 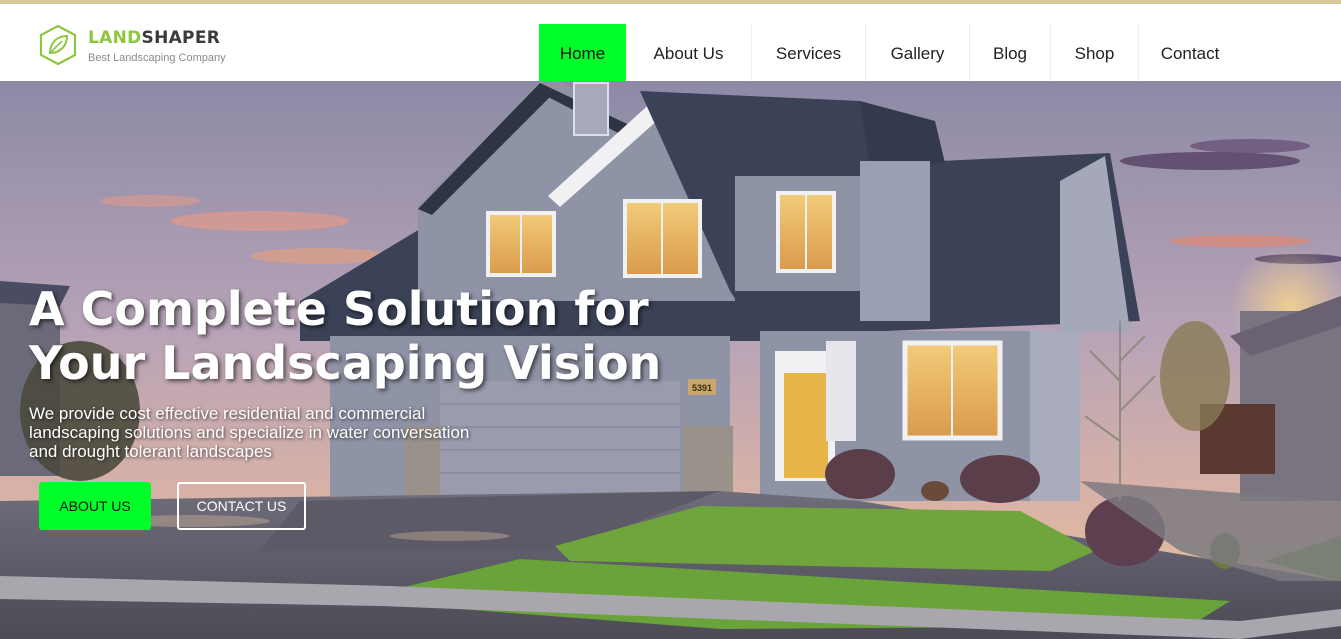 What do you see at coordinates (918, 53) in the screenshot?
I see `nav-item-gallery: Gallery` at bounding box center [918, 53].